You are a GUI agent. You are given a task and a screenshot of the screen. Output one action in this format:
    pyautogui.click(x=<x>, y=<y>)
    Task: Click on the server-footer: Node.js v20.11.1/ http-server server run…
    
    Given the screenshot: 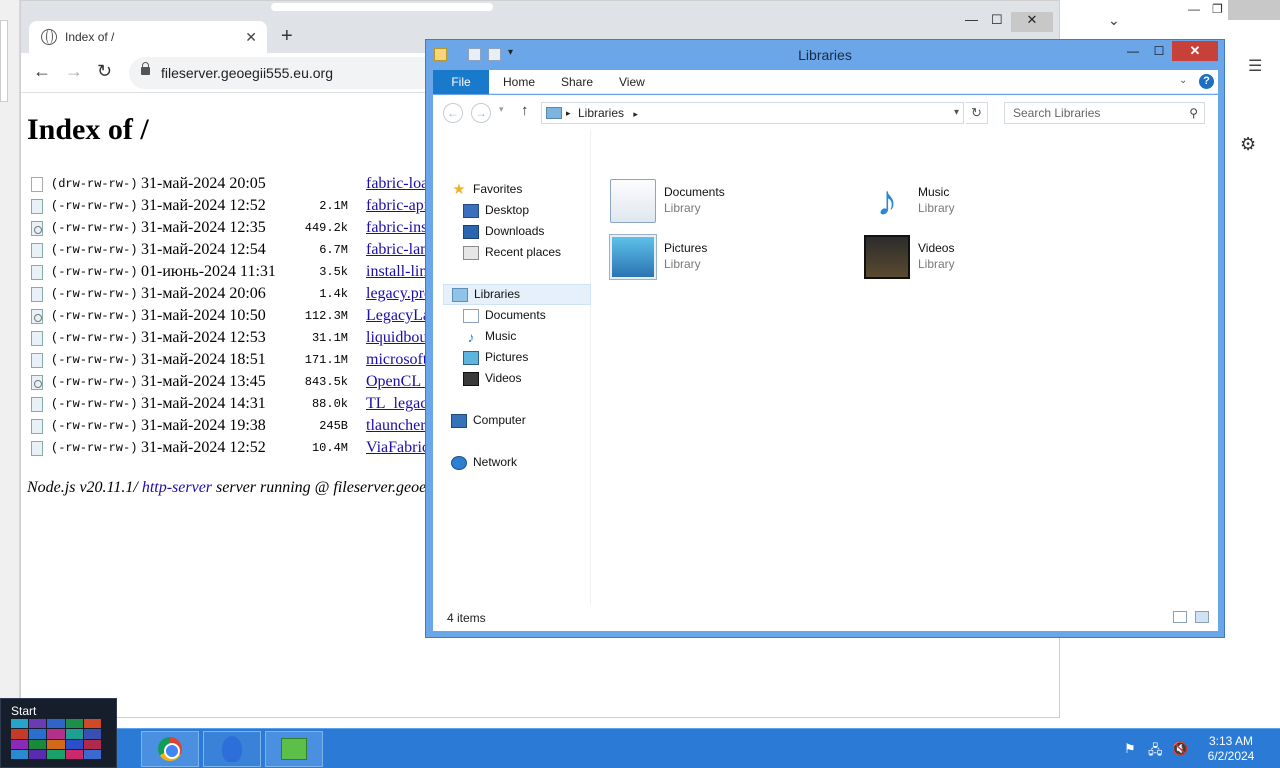 What is the action you would take?
    pyautogui.click(x=227, y=487)
    